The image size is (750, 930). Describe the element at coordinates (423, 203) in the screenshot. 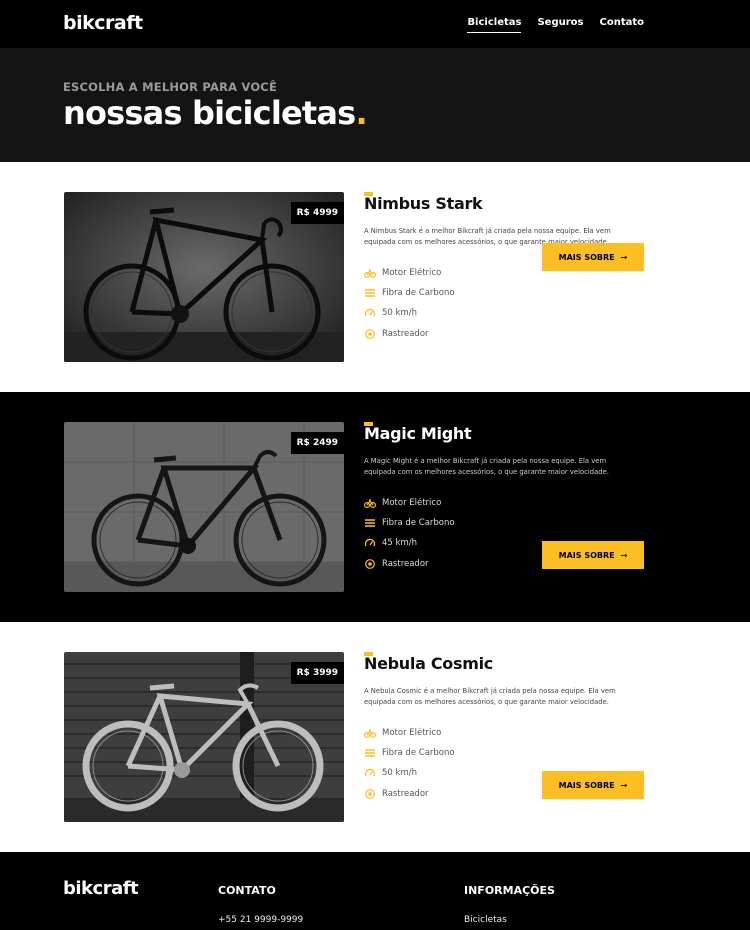

I see `product-name: Nimbus Stark` at that location.